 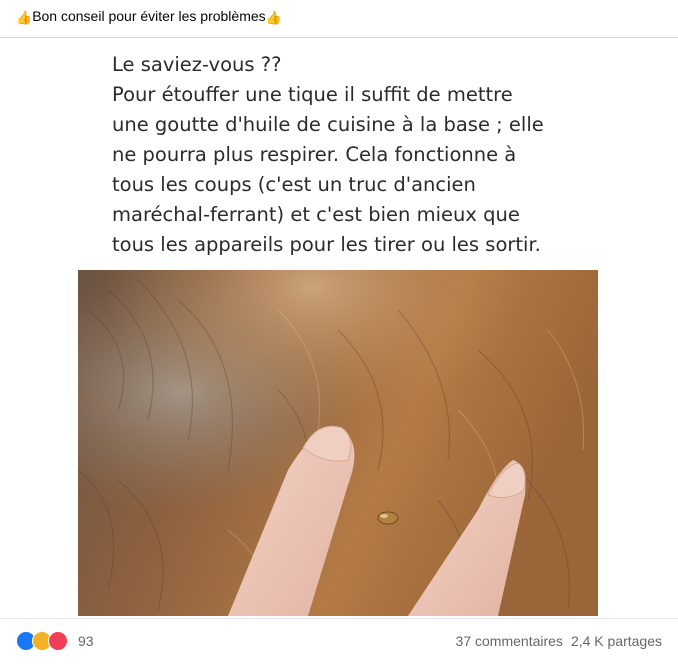 I want to click on reactions-bar: 93 37 commentaires 2,4 K partages, so click(x=339, y=641).